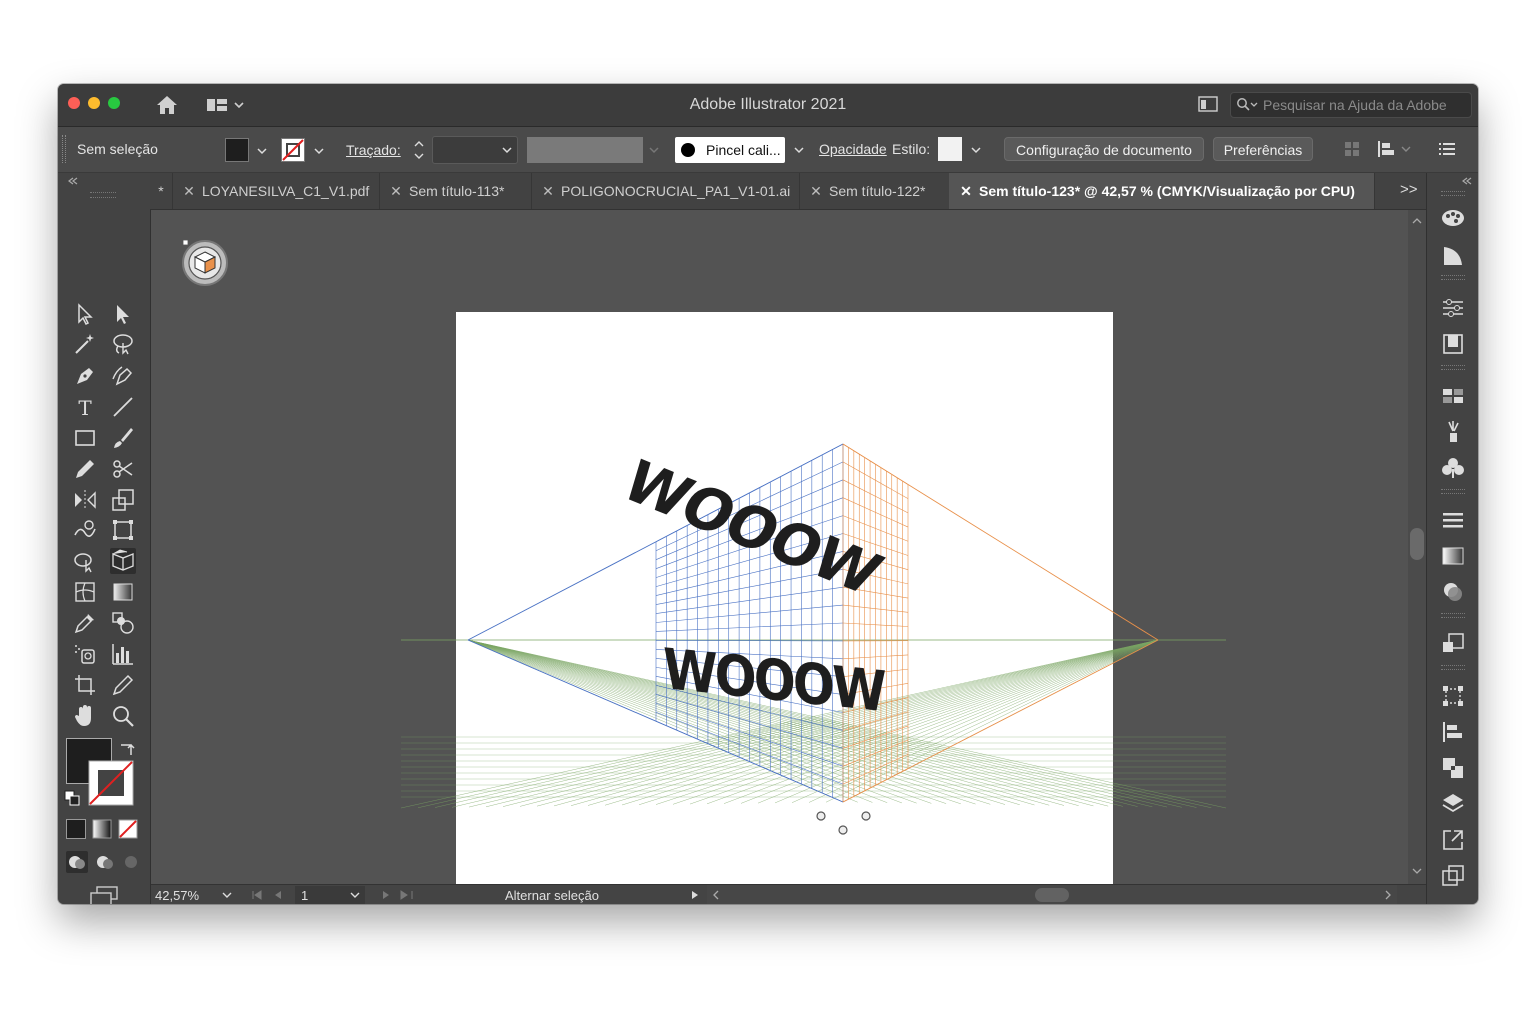 The image size is (1536, 1024). What do you see at coordinates (853, 149) in the screenshot?
I see `opacity-label: Opacidade` at bounding box center [853, 149].